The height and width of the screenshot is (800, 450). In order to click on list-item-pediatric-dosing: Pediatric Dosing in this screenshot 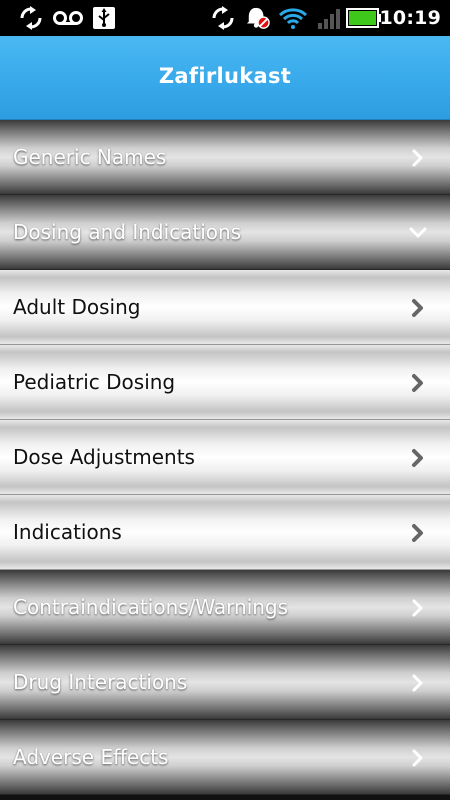, I will do `click(225, 382)`.